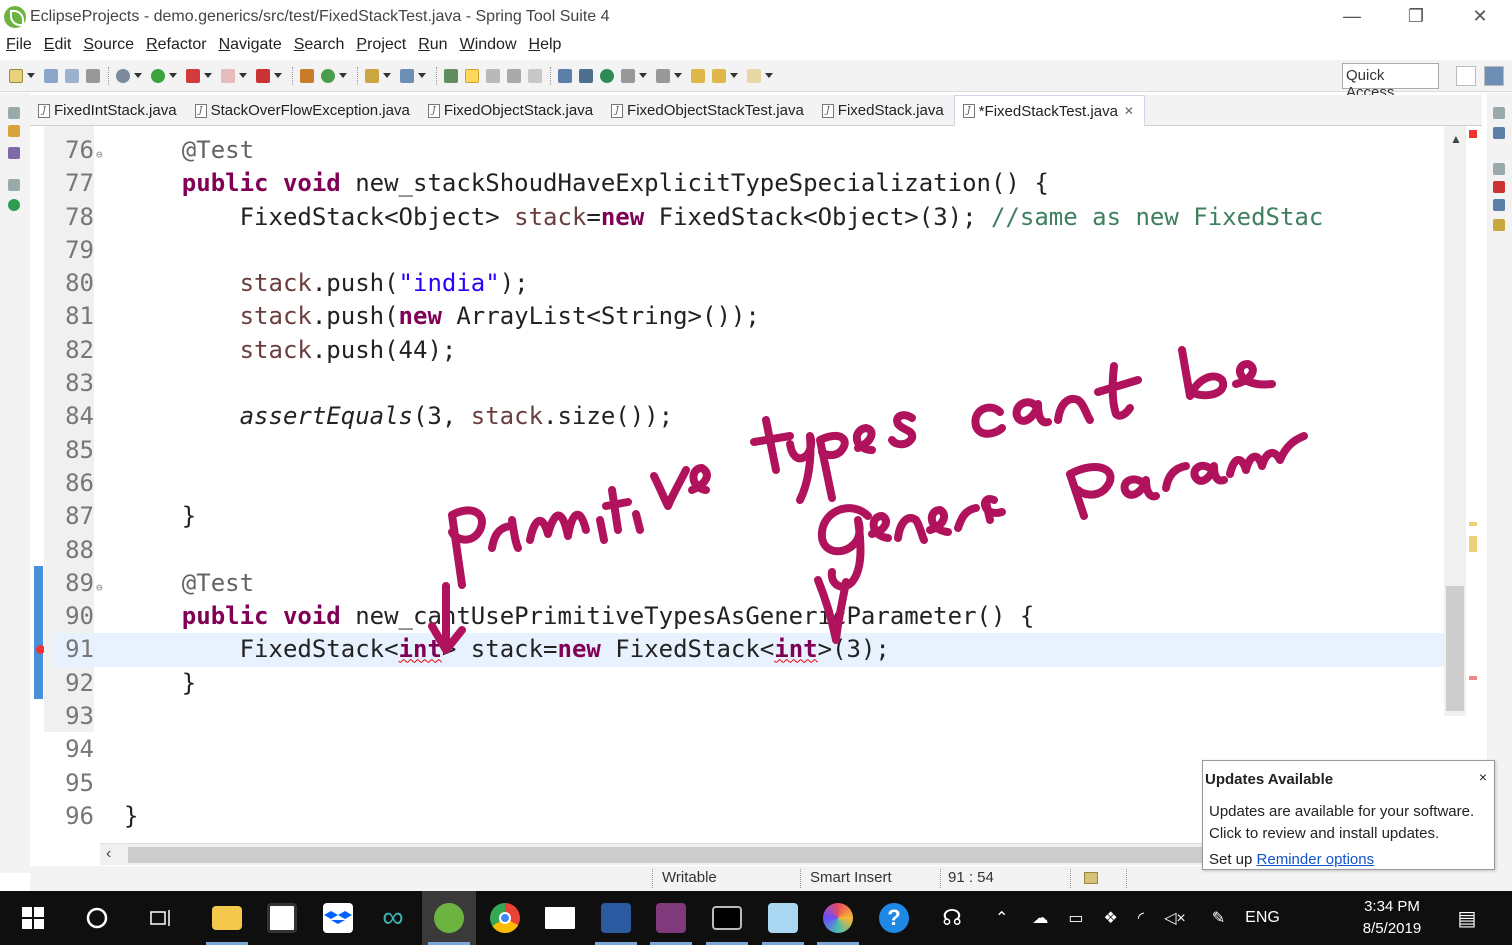 The image size is (1512, 945). What do you see at coordinates (708, 110) in the screenshot?
I see `tab-fixed-object-stack-test: J FixedObjectStackTest.java` at bounding box center [708, 110].